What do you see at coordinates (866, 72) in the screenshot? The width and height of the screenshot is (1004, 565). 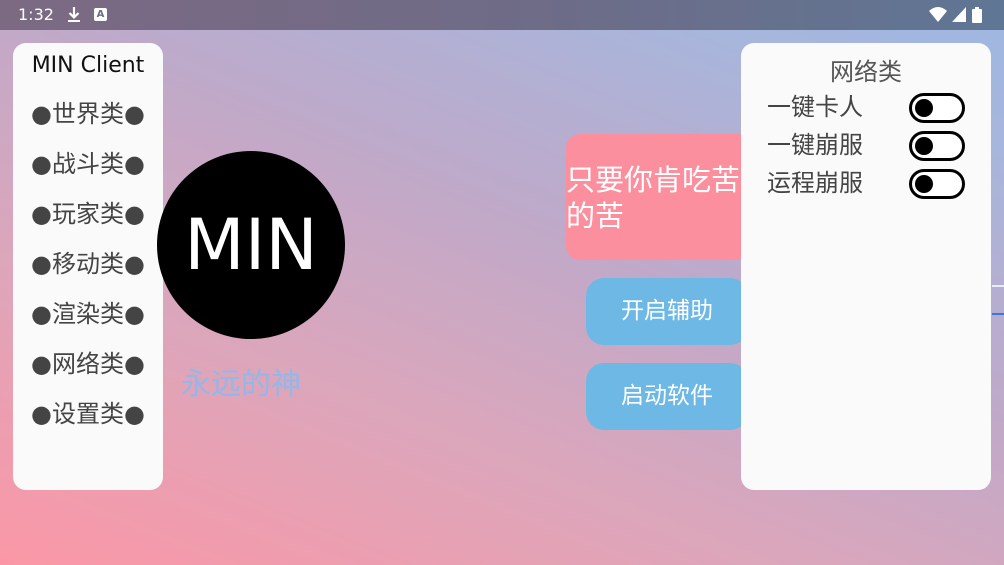 I see `network-panel-title: 网络类` at bounding box center [866, 72].